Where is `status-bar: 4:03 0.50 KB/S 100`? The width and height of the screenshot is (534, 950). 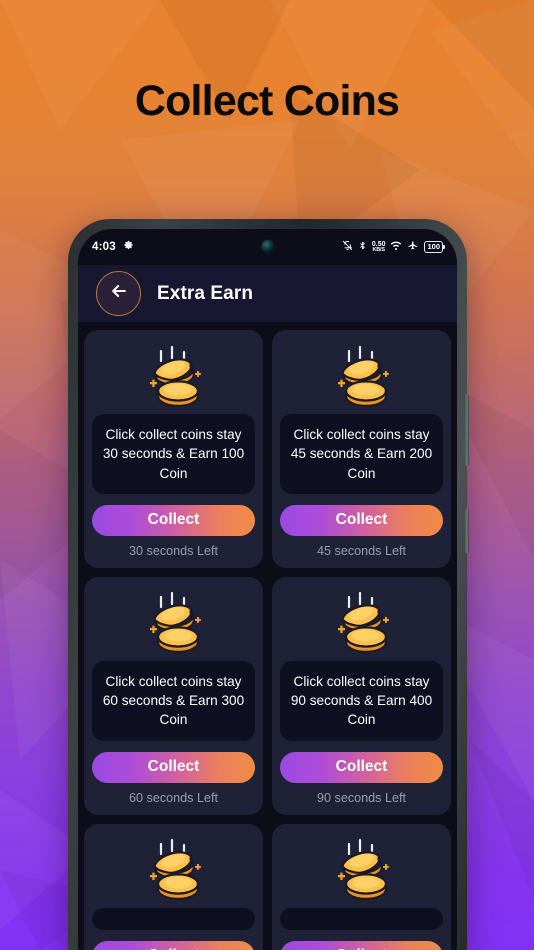
status-bar: 4:03 0.50 KB/S 100 is located at coordinates (267, 247).